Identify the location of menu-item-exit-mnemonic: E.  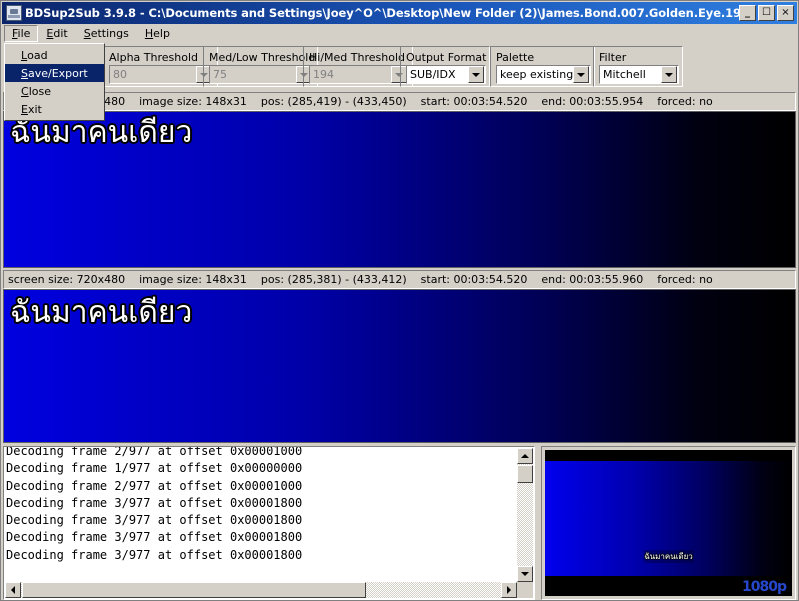
(24, 109).